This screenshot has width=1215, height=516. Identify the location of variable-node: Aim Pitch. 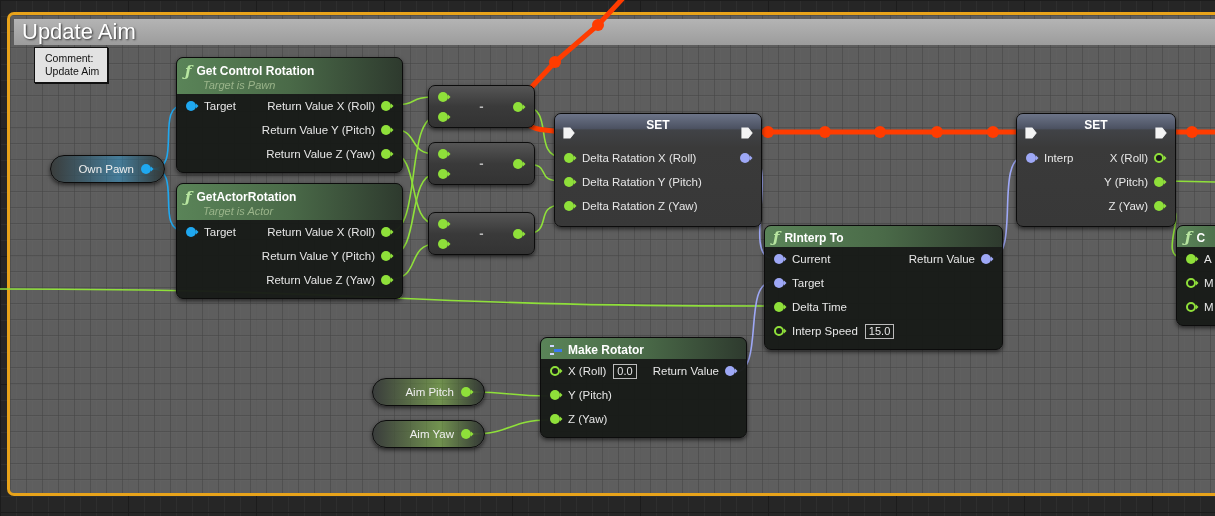
(428, 392).